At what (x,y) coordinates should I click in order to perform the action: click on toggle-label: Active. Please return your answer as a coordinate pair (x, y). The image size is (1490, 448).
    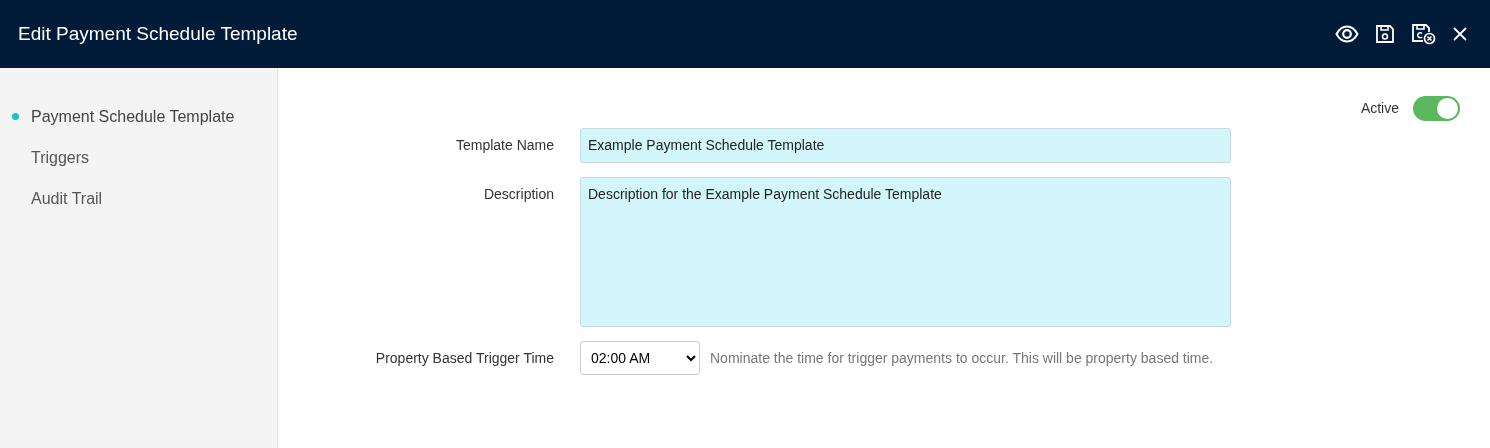
    Looking at the image, I should click on (1379, 108).